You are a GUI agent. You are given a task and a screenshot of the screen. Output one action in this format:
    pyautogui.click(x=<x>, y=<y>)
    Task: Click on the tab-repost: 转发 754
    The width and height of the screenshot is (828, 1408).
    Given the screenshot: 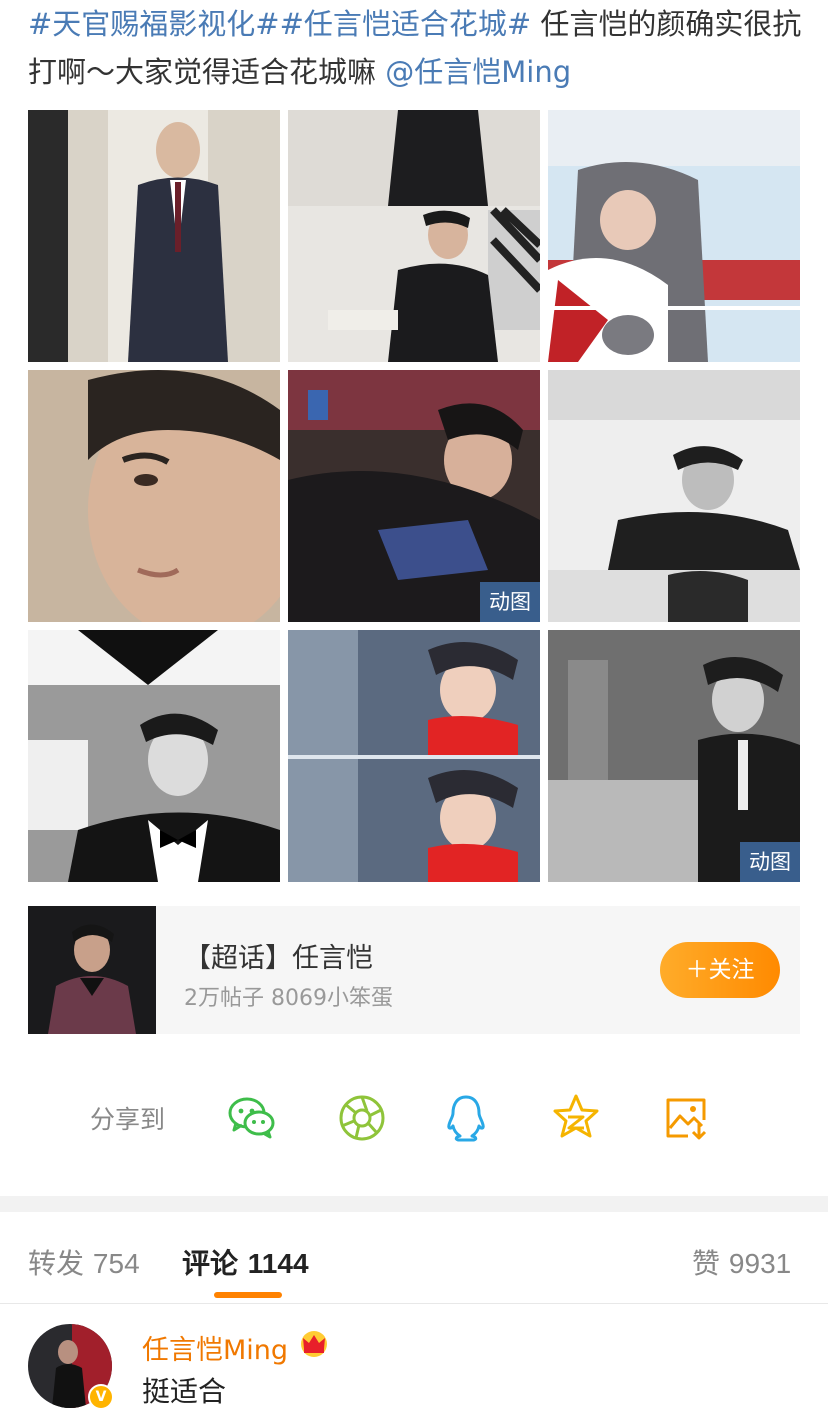 What is the action you would take?
    pyautogui.click(x=84, y=1262)
    